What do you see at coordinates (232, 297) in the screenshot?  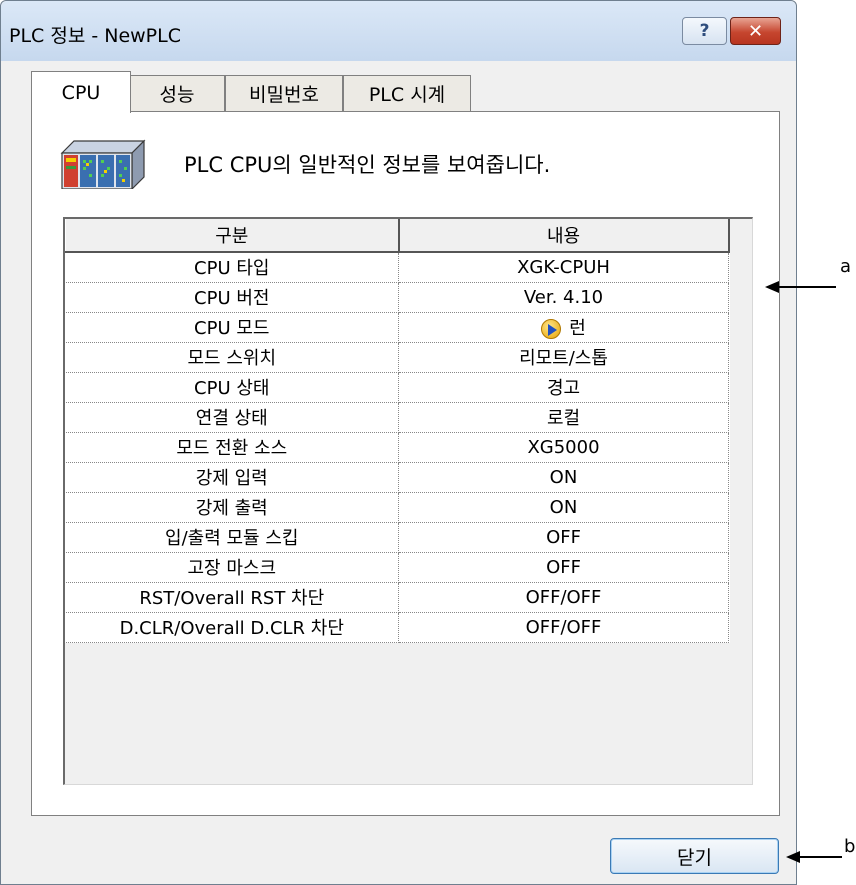 I see `row-label: CPU 버전` at bounding box center [232, 297].